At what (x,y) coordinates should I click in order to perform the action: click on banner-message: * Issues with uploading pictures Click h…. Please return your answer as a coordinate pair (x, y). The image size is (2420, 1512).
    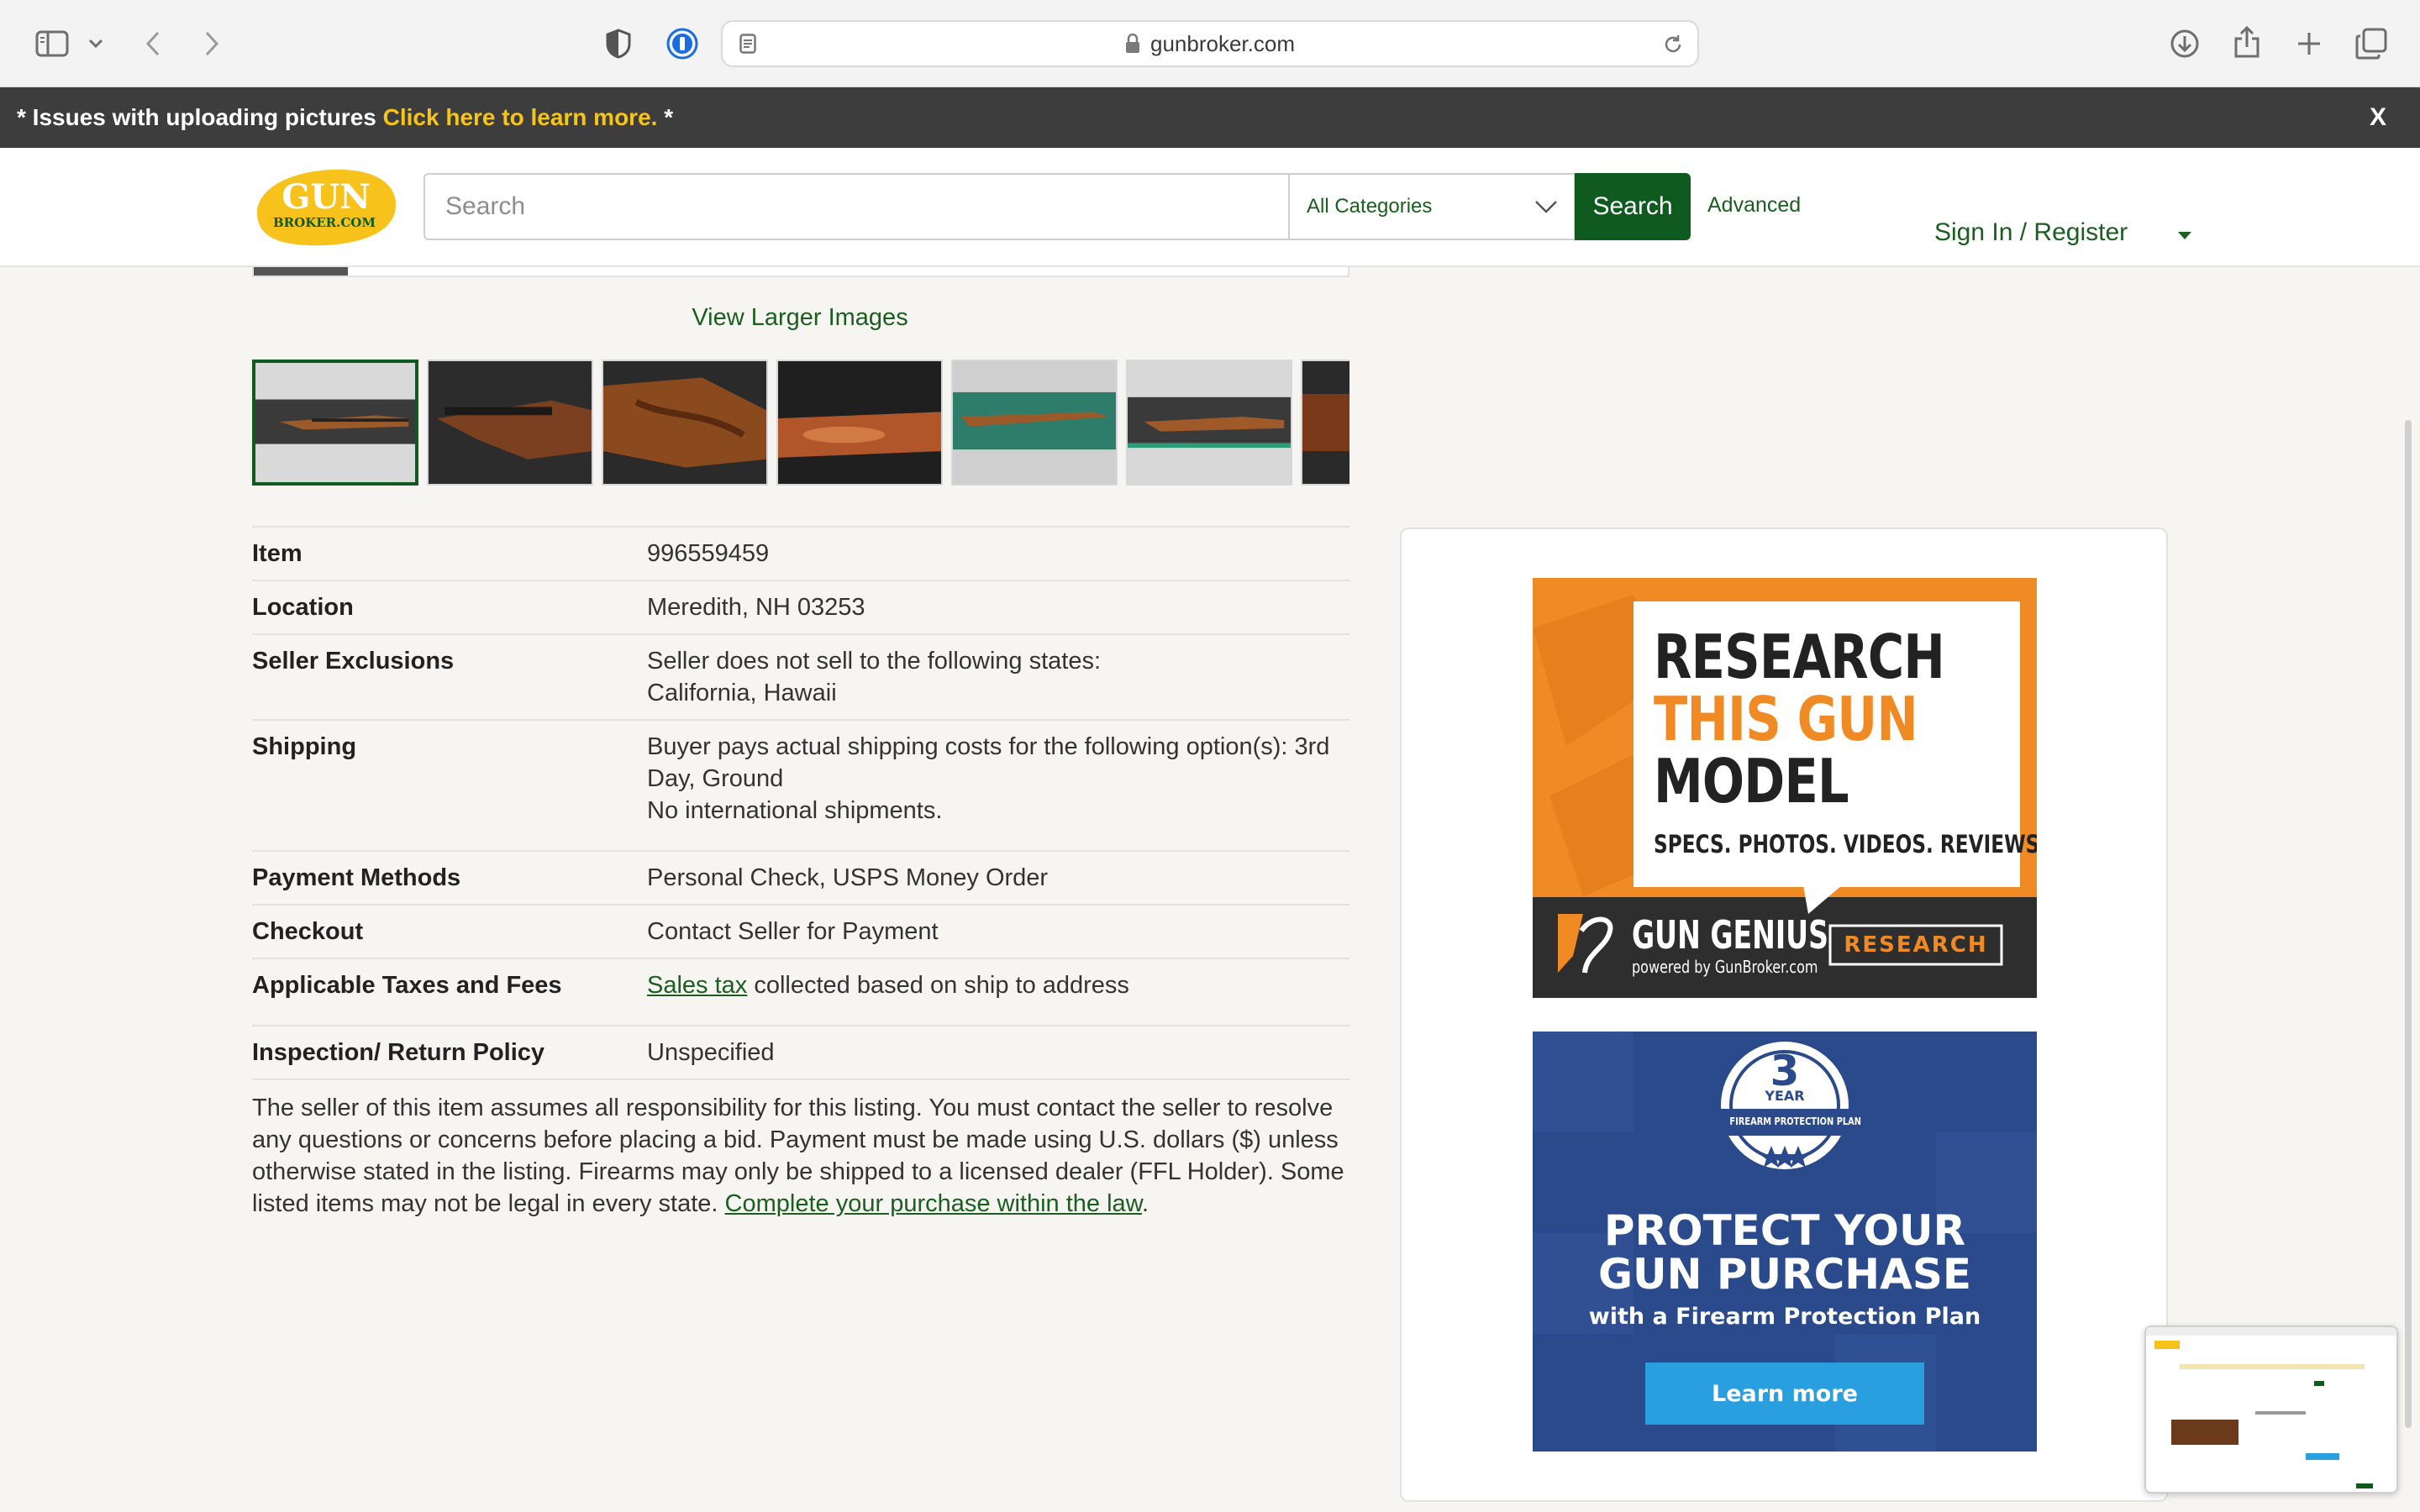
    Looking at the image, I should click on (345, 117).